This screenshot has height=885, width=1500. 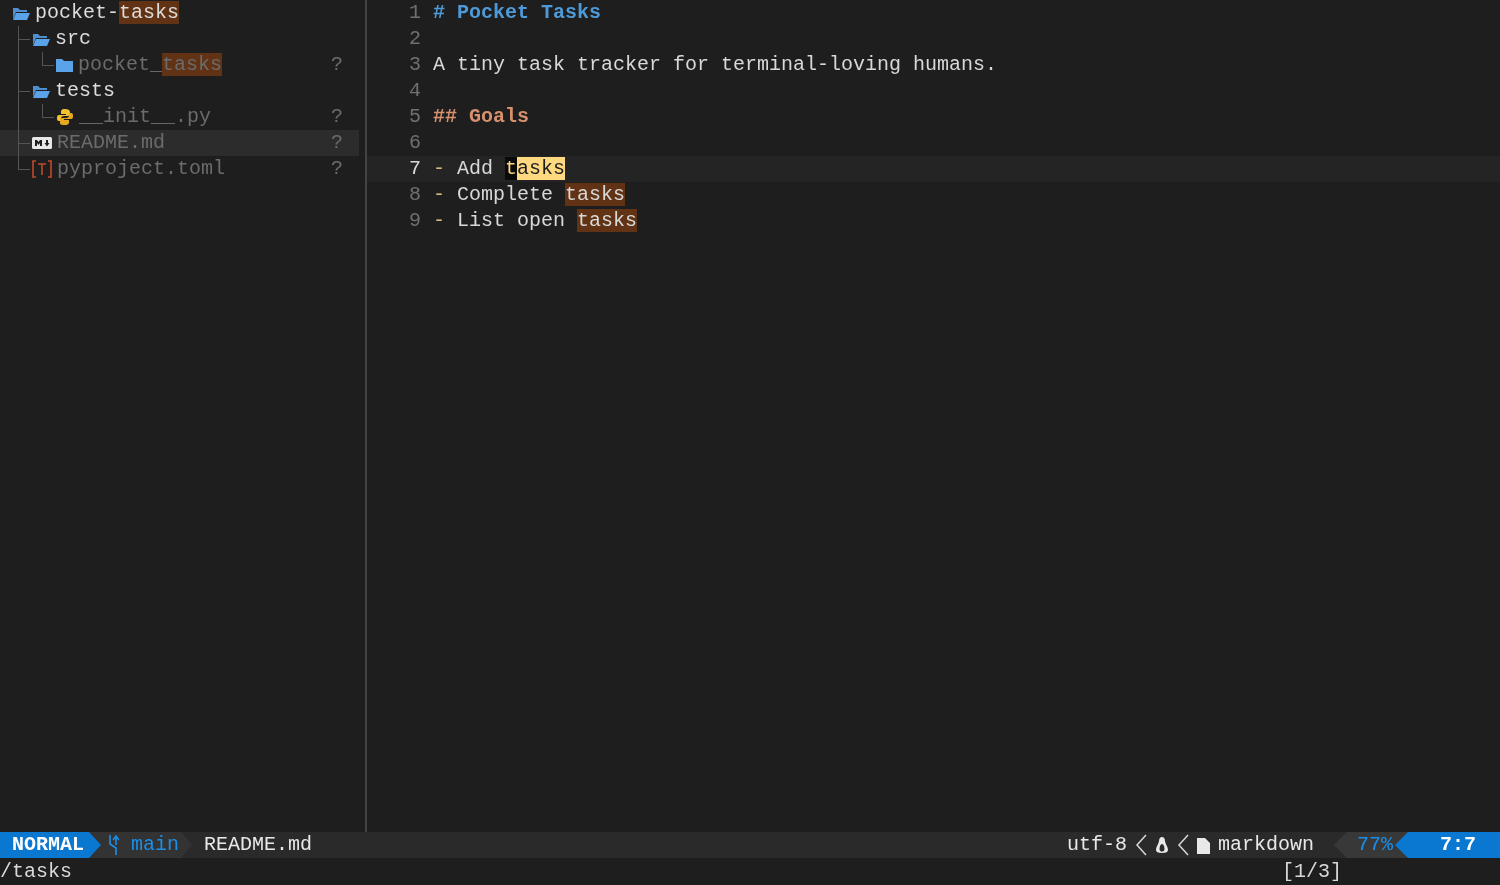 What do you see at coordinates (529, 195) in the screenshot?
I see `code-line: - Complete tasks` at bounding box center [529, 195].